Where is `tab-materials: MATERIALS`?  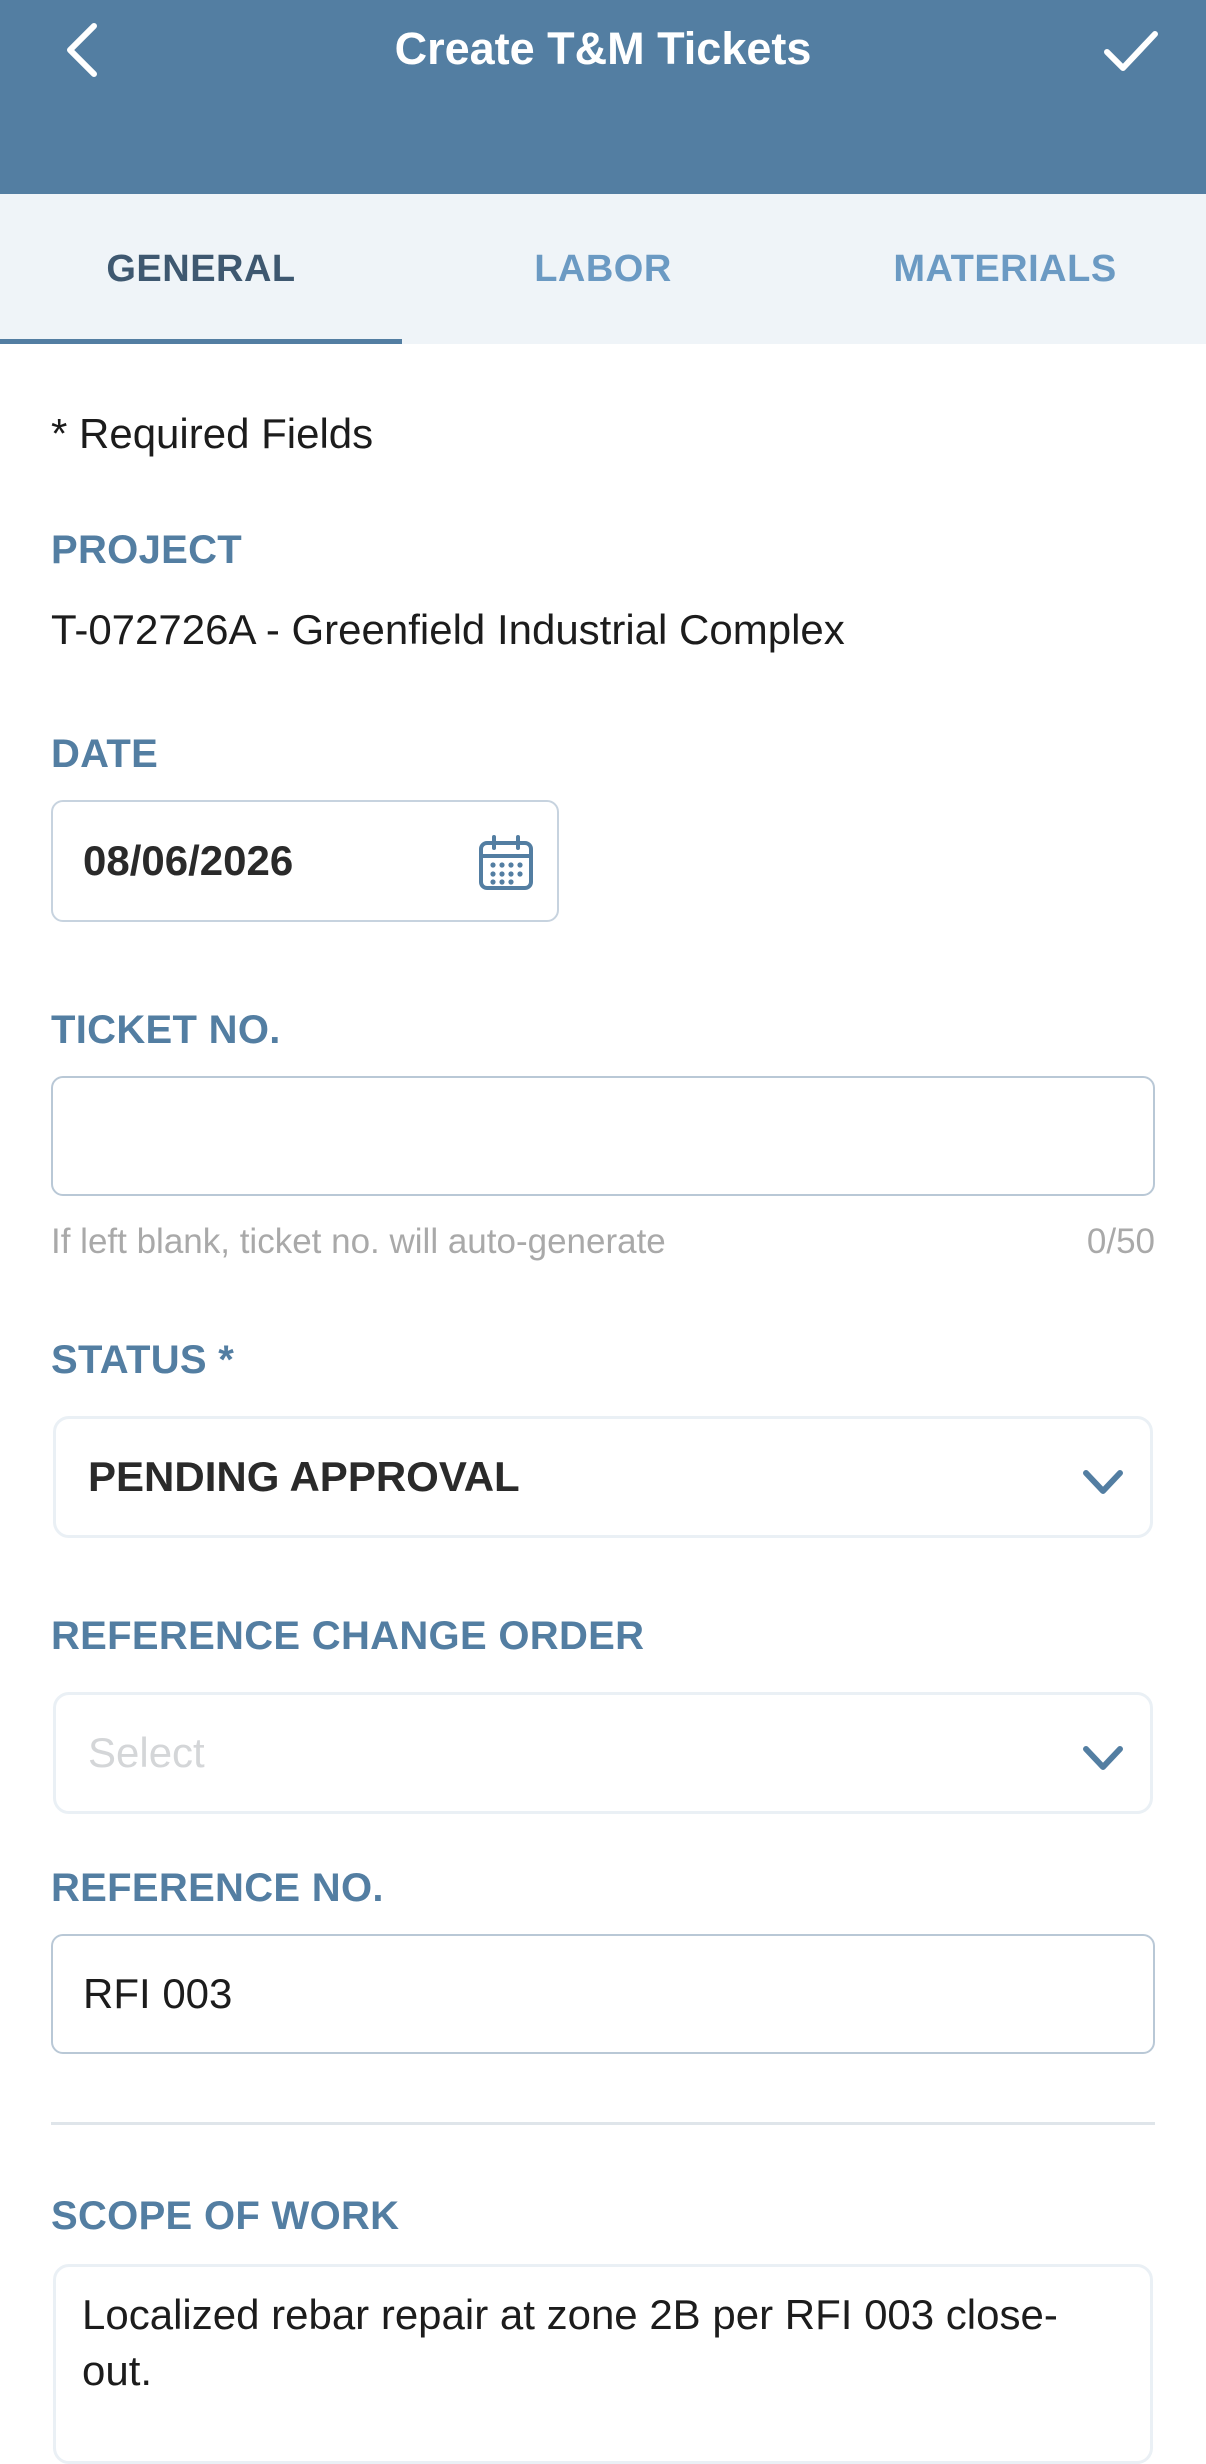 tab-materials: MATERIALS is located at coordinates (1005, 269).